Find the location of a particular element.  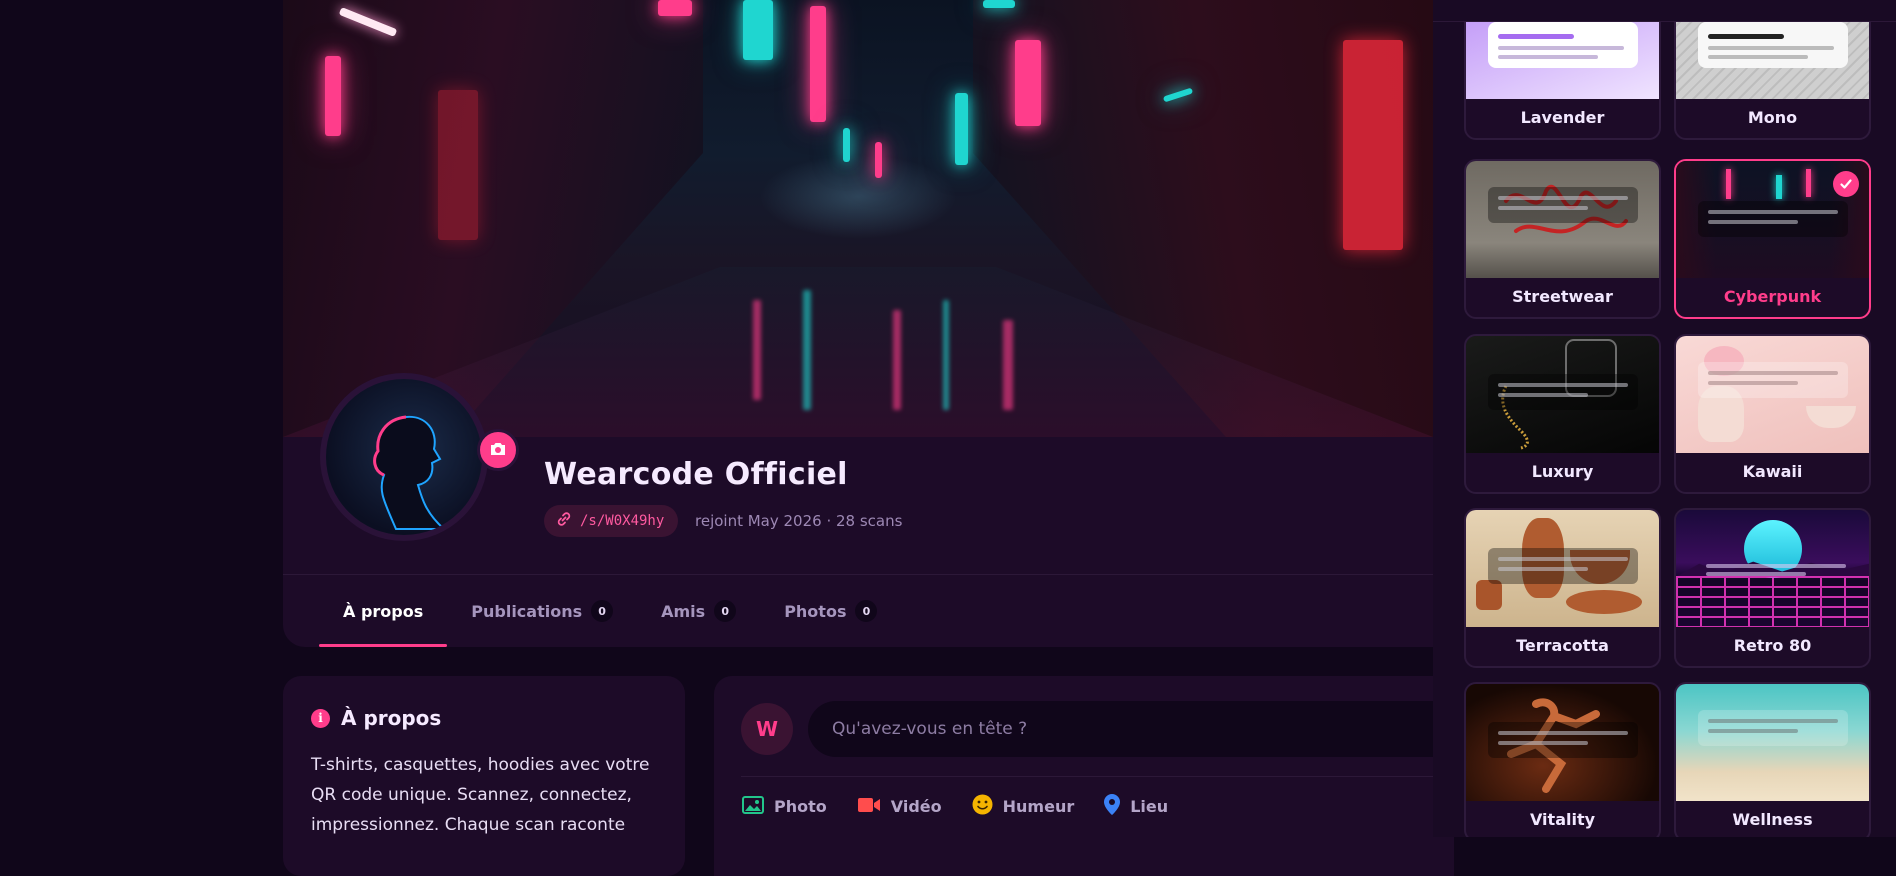

theme-wellness: Wellness is located at coordinates (1772, 759).